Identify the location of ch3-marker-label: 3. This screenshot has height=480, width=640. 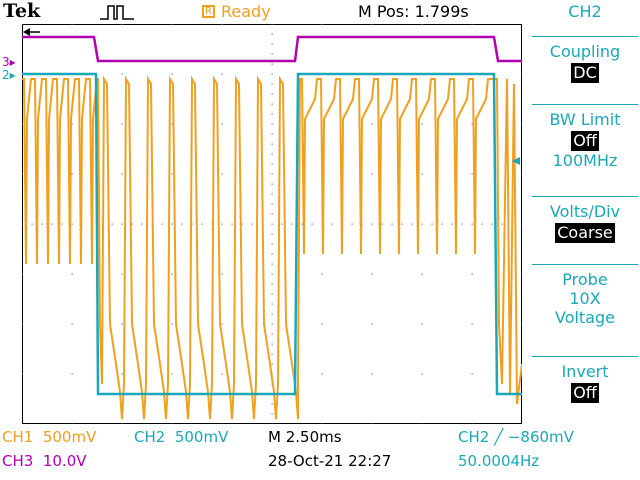
(6, 62).